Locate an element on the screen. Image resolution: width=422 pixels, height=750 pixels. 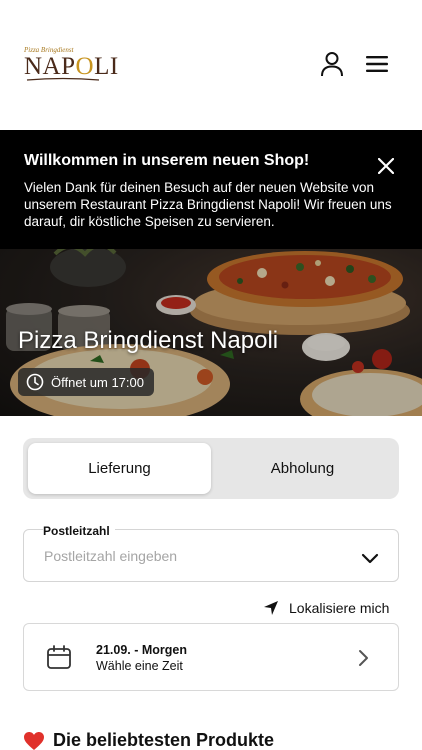
location-arrow-icon is located at coordinates (271, 608).